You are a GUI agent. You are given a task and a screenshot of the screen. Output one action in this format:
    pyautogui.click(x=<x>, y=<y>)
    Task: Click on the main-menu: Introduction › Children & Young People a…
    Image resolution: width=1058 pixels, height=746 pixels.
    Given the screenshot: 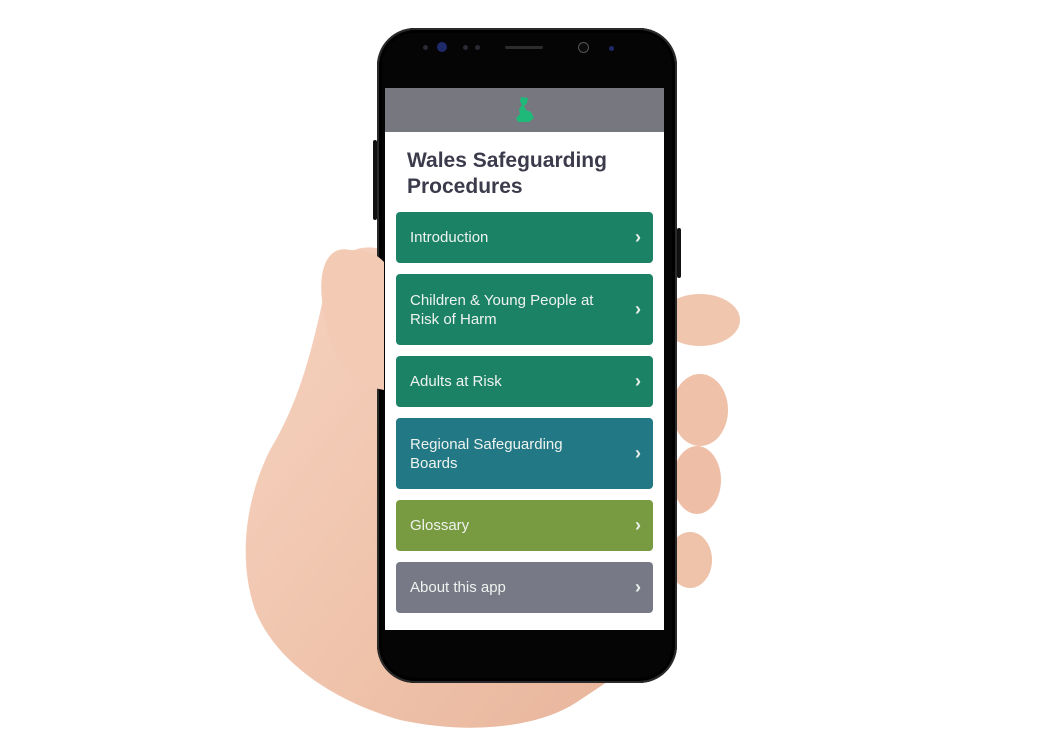 What is the action you would take?
    pyautogui.click(x=524, y=412)
    